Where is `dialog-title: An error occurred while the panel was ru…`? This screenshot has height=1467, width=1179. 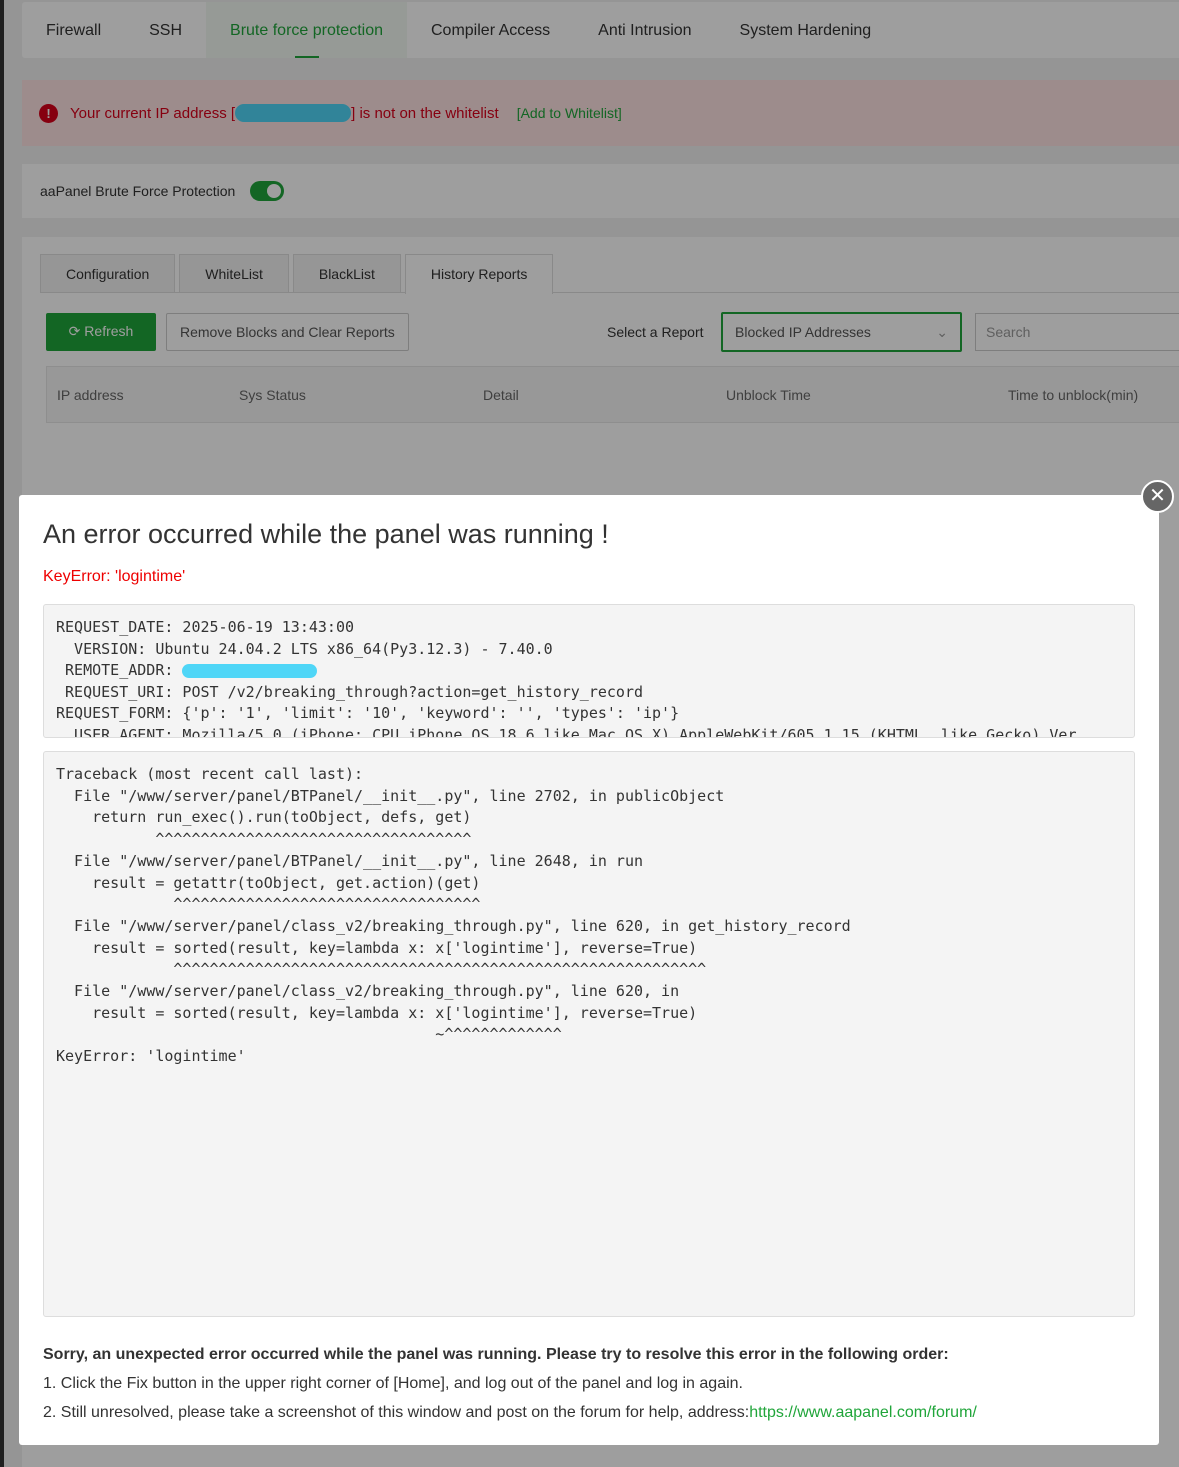 dialog-title: An error occurred while the panel was ru… is located at coordinates (326, 534).